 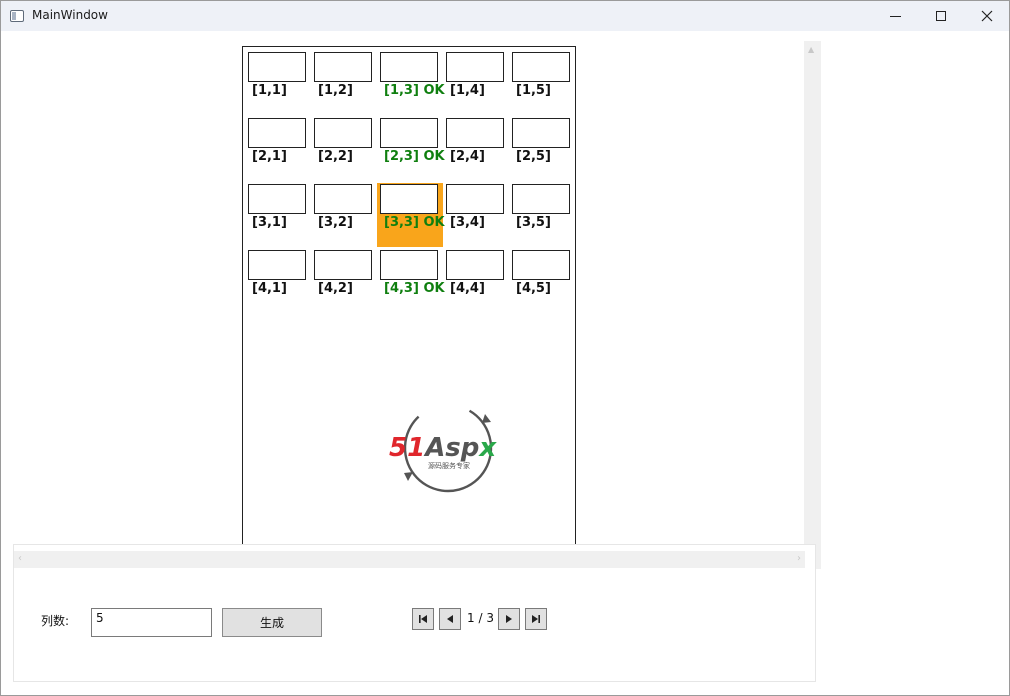 I want to click on grid-cell: [2,1], so click(x=277, y=141).